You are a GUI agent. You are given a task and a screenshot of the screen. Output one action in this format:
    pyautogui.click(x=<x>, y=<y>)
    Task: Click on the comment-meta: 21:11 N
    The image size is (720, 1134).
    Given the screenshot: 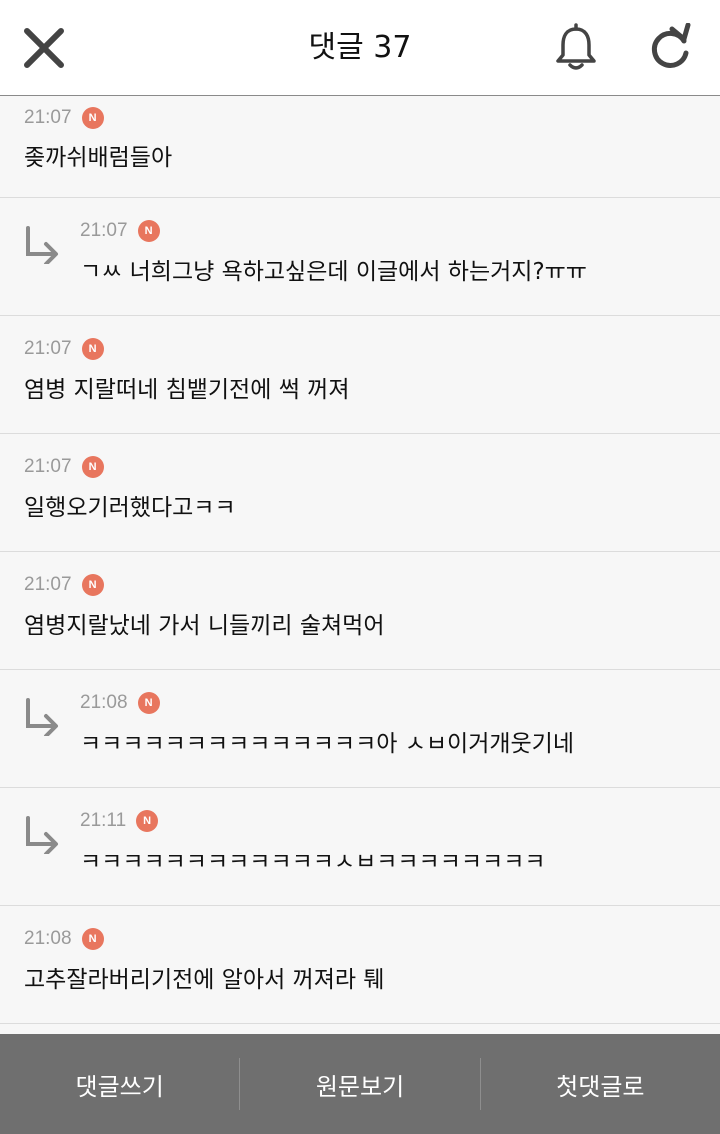 What is the action you would take?
    pyautogui.click(x=119, y=821)
    